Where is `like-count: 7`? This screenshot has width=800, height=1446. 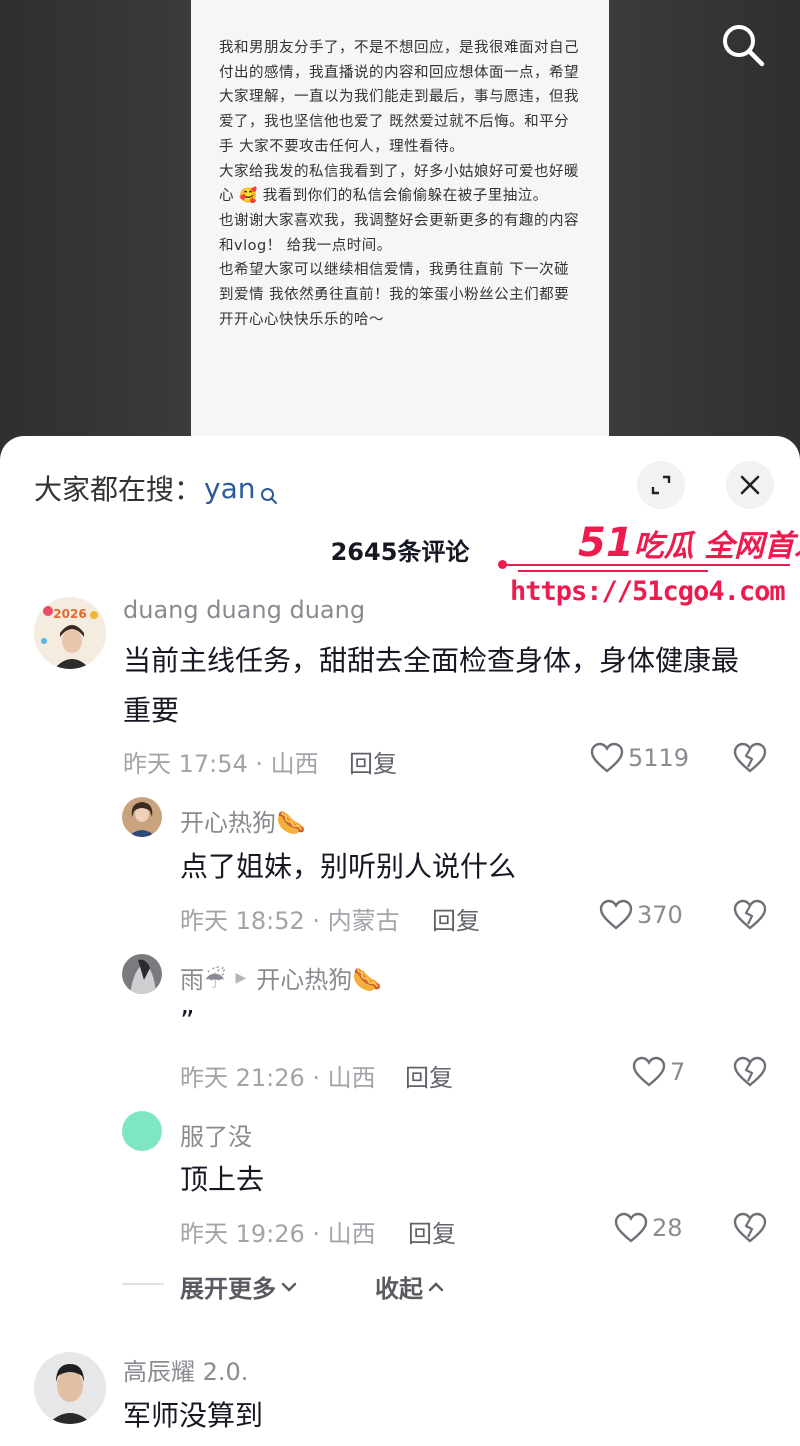
like-count: 7 is located at coordinates (678, 1072).